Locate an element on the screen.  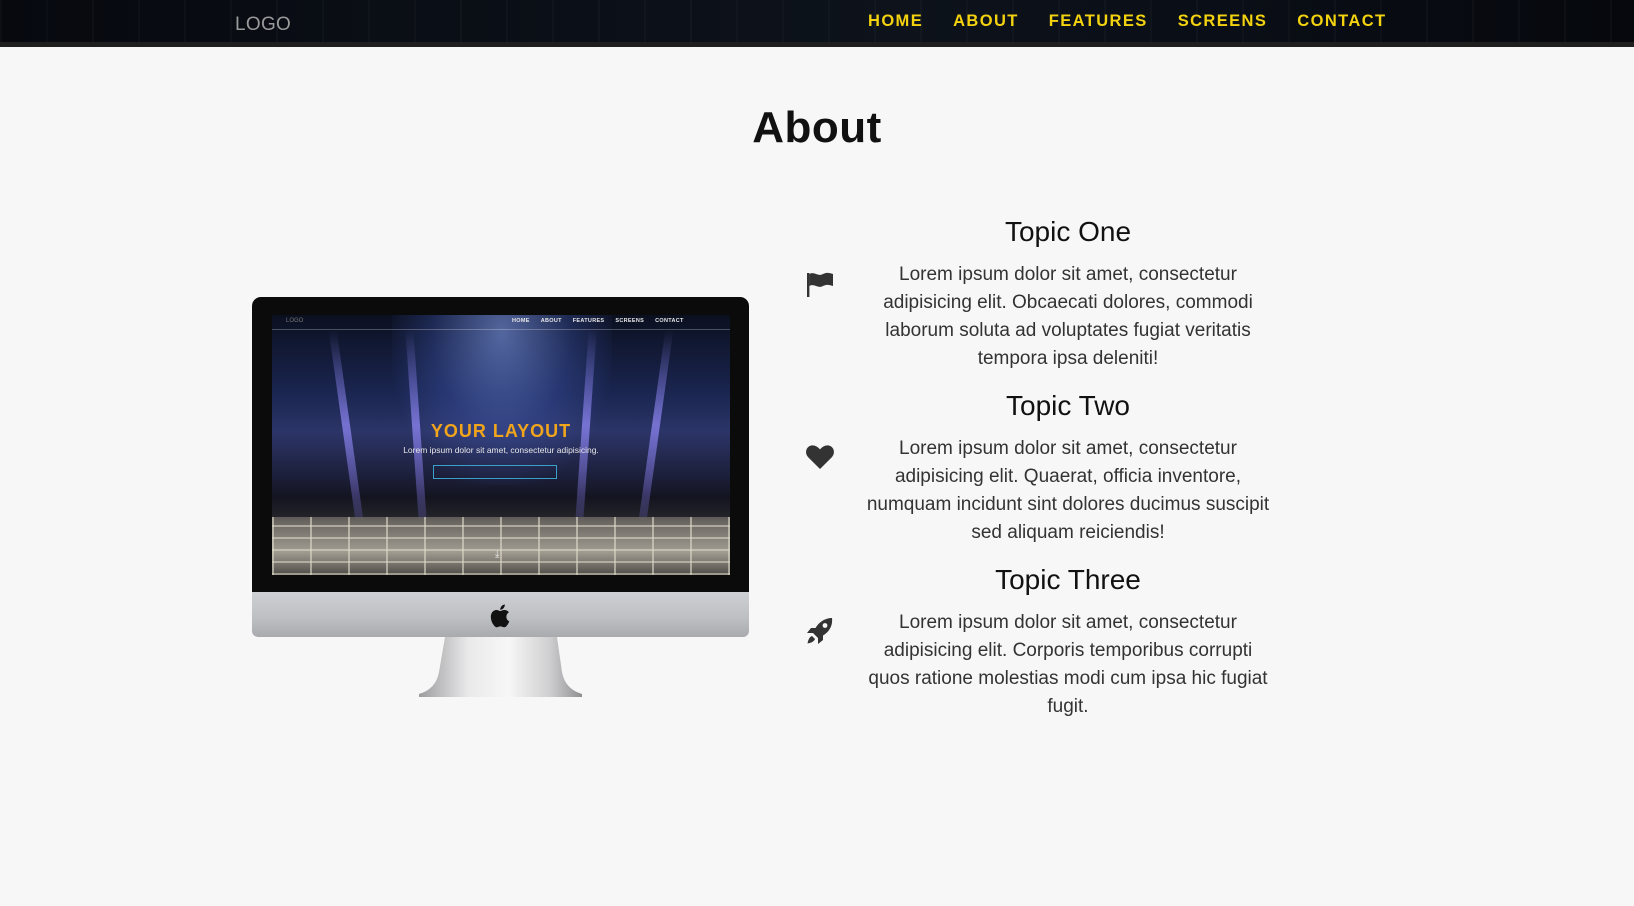
screen-logo: LOGO is located at coordinates (295, 321).